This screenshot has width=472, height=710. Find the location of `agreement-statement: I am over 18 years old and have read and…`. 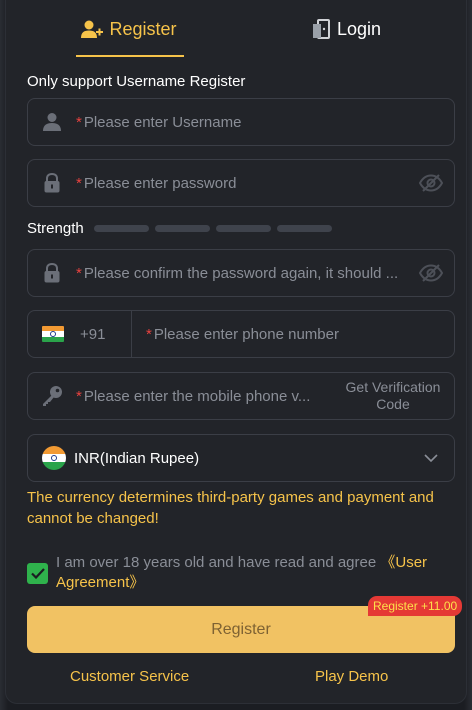

agreement-statement: I am over 18 years old and have read and… is located at coordinates (218, 562).